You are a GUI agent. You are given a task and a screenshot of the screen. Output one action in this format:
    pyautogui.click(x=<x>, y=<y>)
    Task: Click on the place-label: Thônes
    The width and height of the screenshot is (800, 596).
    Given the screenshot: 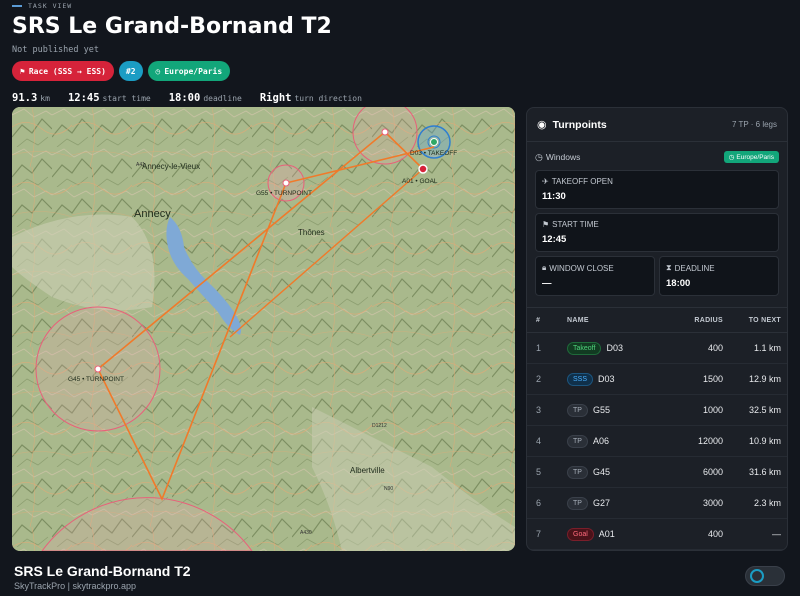 What is the action you would take?
    pyautogui.click(x=311, y=232)
    